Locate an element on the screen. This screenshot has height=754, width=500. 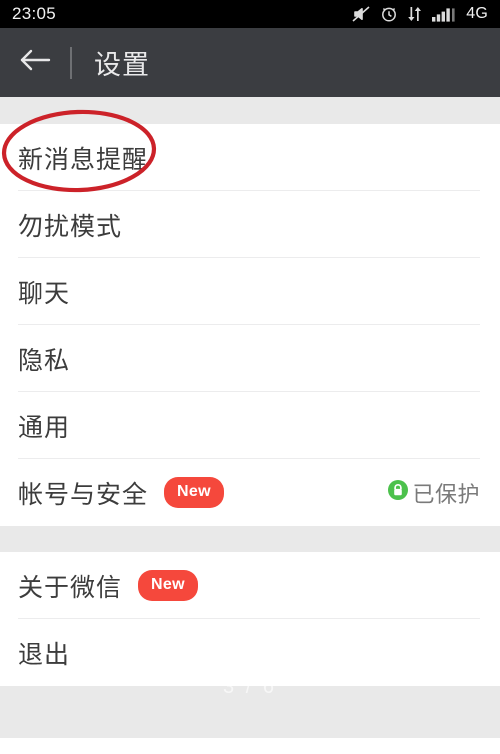
list-item-general: 通用 is located at coordinates (250, 425).